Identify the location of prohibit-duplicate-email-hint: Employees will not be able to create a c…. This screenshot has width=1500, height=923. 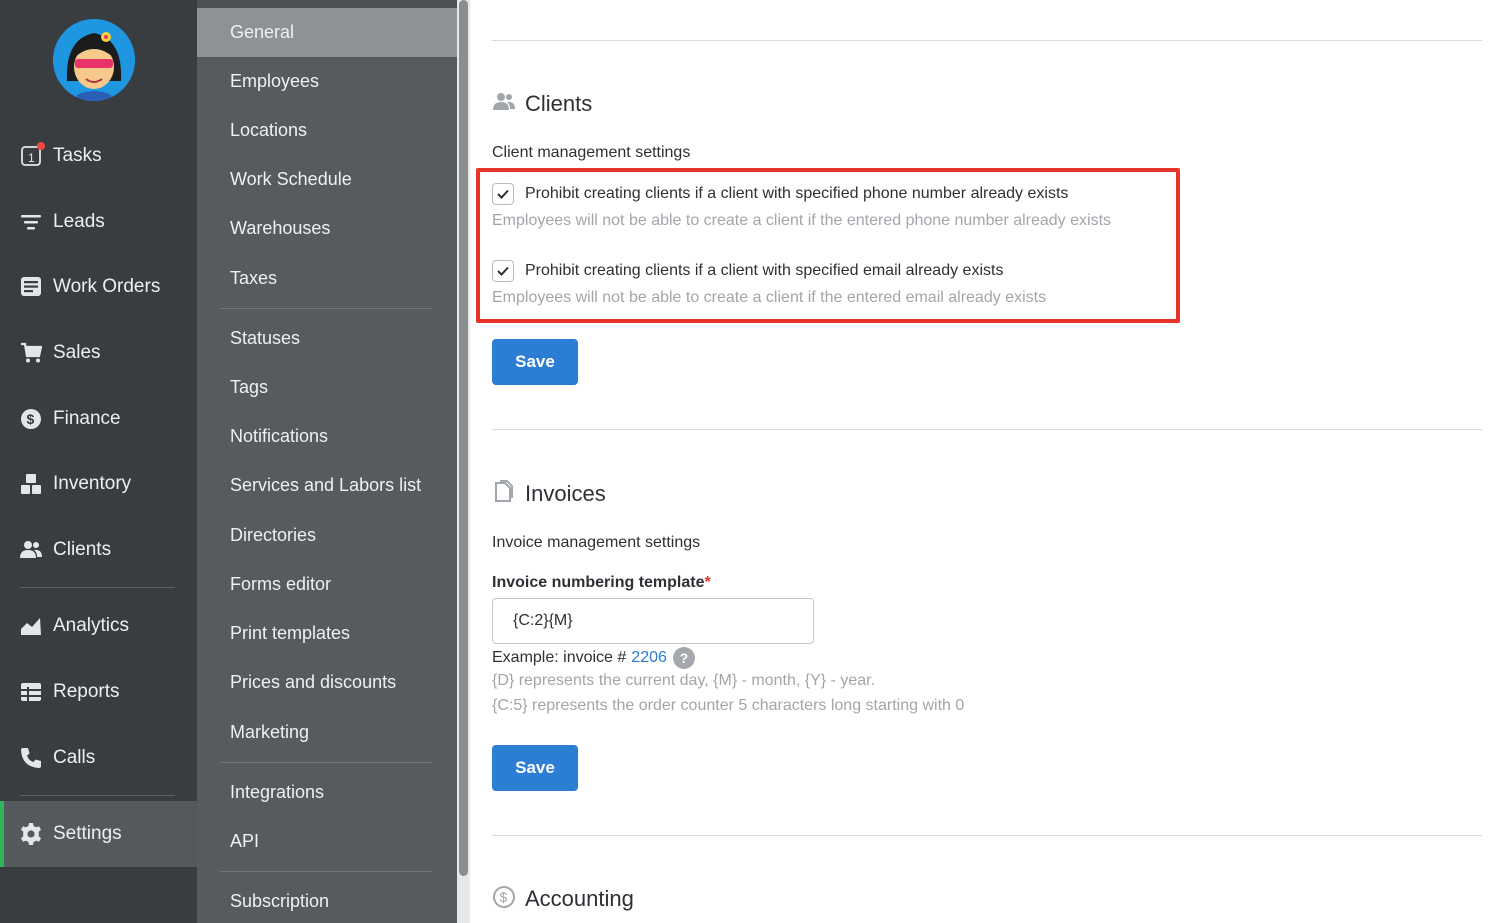
(769, 297).